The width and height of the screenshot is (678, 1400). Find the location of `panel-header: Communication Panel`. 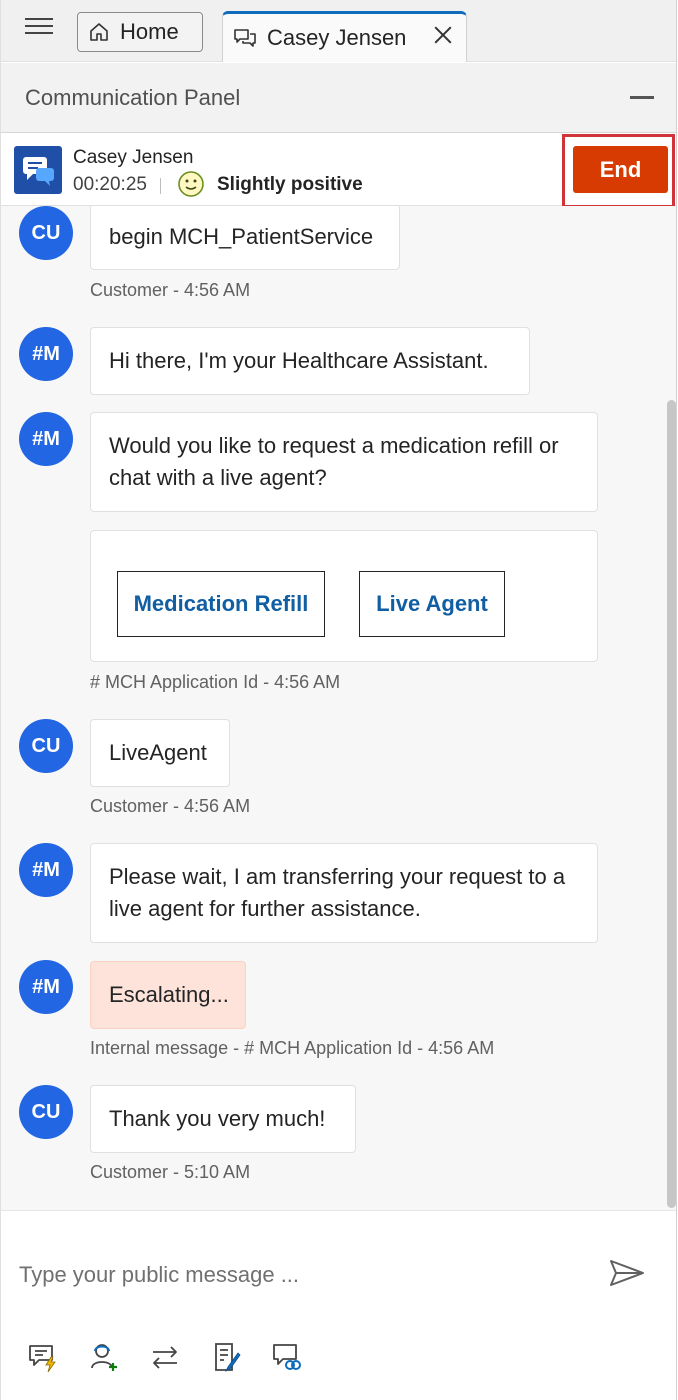

panel-header: Communication Panel is located at coordinates (338, 98).